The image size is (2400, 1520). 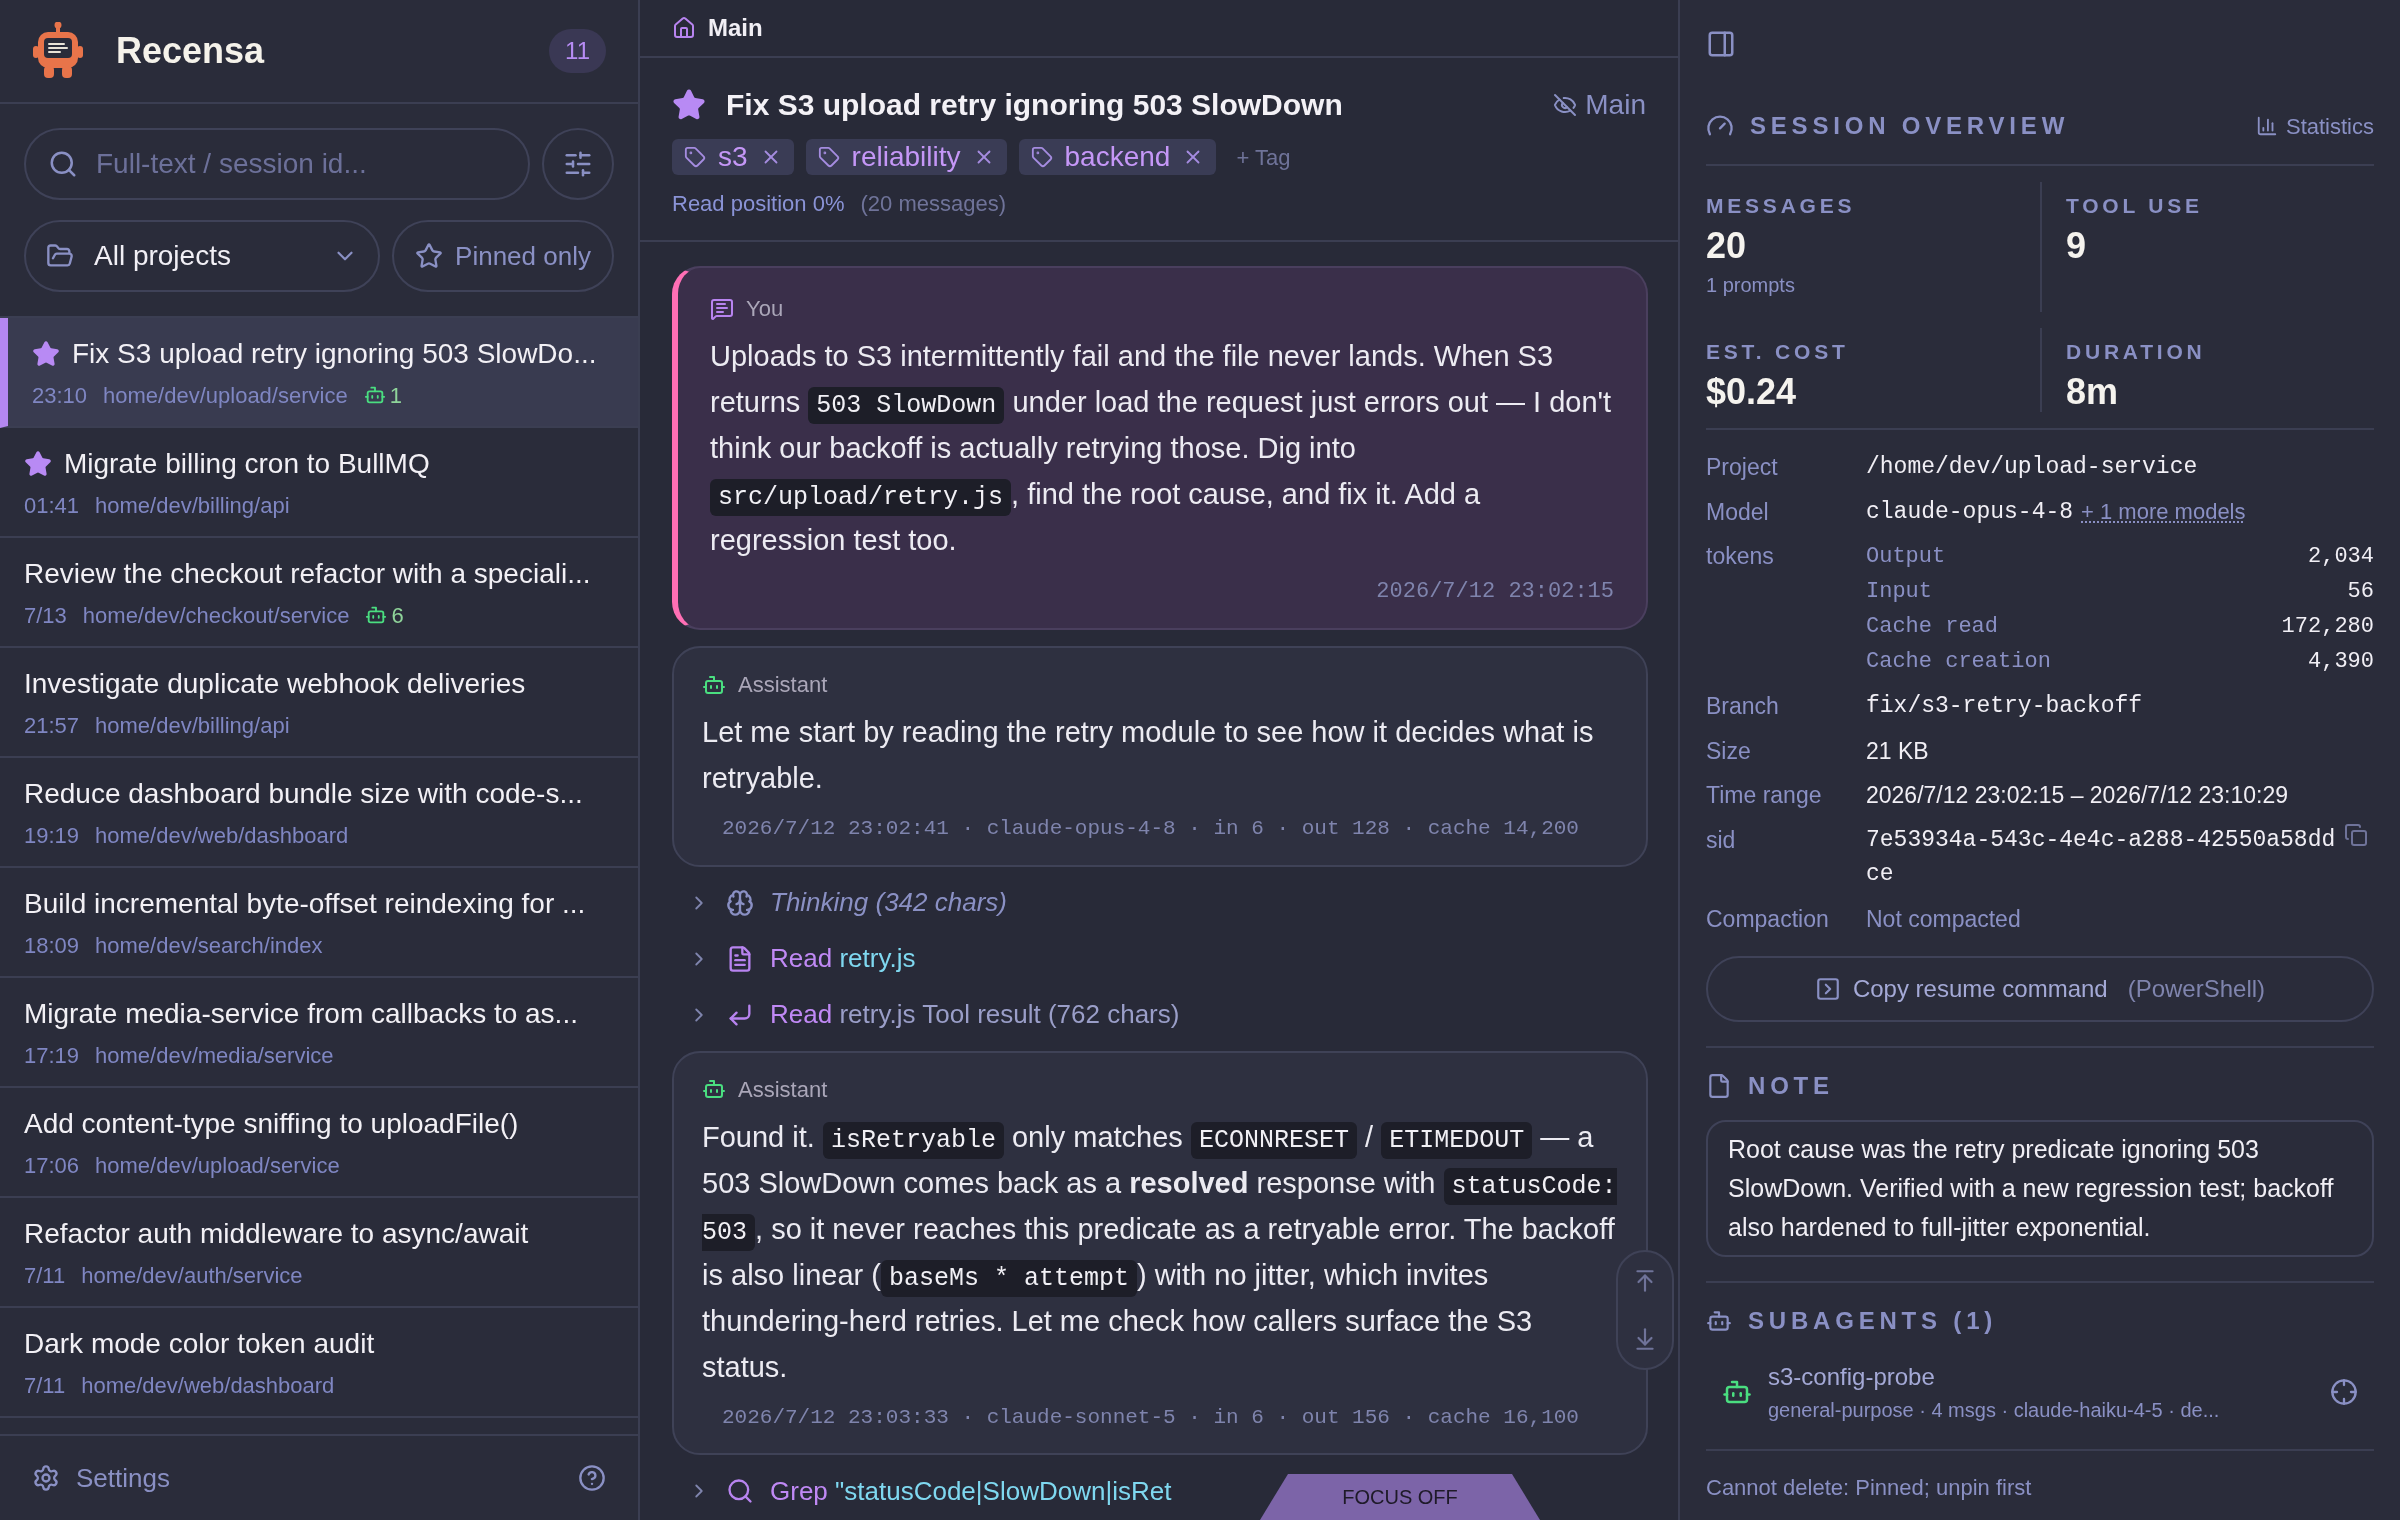 What do you see at coordinates (271, 1123) in the screenshot?
I see `session-title: Add content-type sniffing to uploadFile()` at bounding box center [271, 1123].